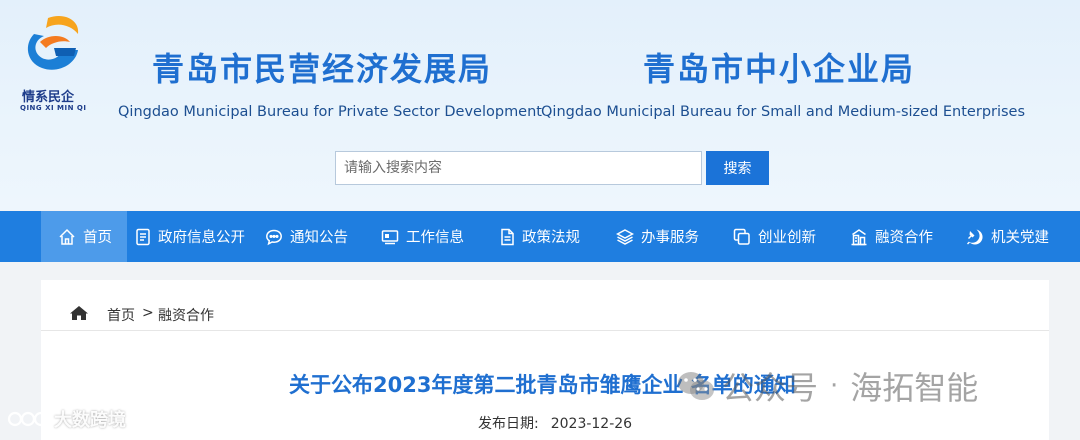 This screenshot has height=440, width=1080. Describe the element at coordinates (319, 238) in the screenshot. I see `nav-label: 通知公告` at that location.